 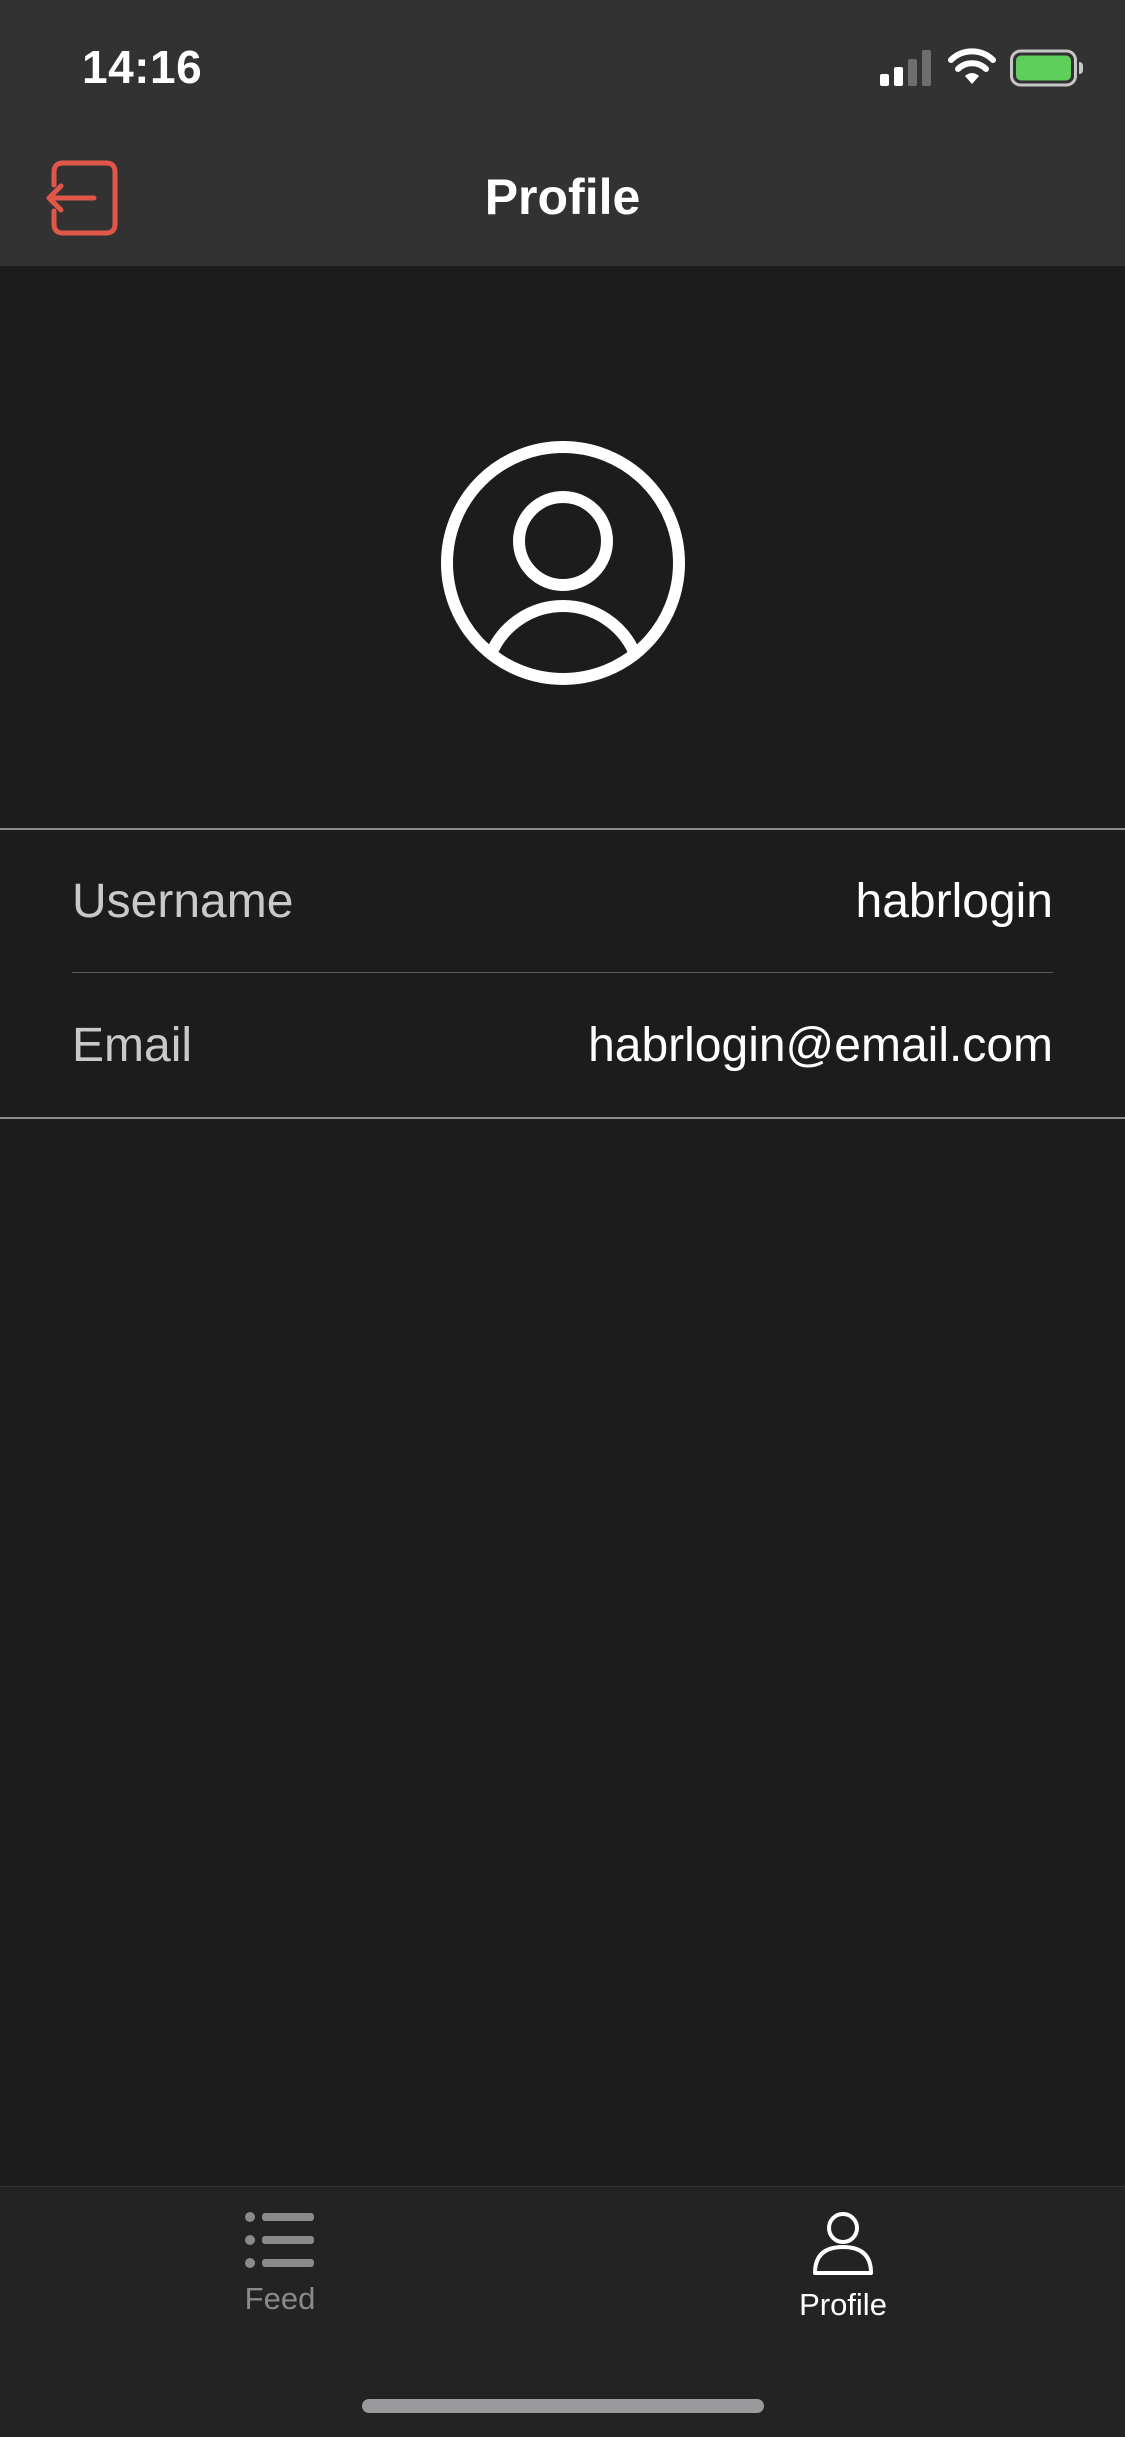 I want to click on tab-profile: Profile, so click(x=843, y=2276).